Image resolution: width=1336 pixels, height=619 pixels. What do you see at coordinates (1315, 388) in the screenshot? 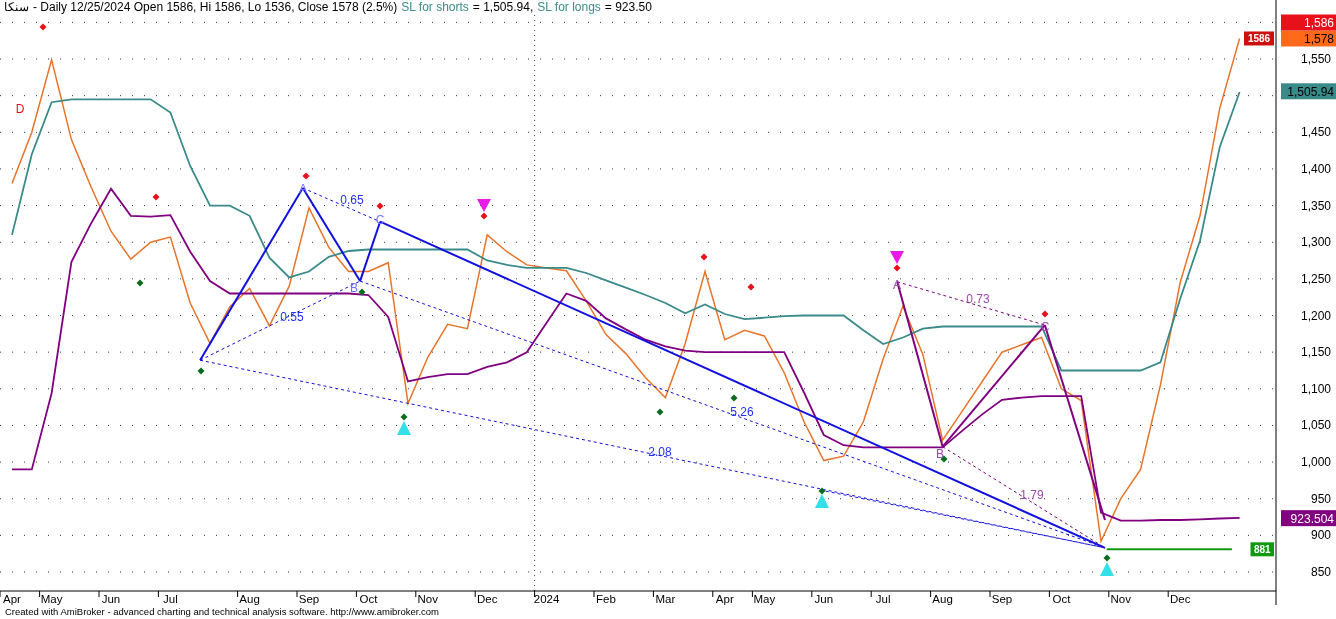
I see `axis-label: 1,100` at bounding box center [1315, 388].